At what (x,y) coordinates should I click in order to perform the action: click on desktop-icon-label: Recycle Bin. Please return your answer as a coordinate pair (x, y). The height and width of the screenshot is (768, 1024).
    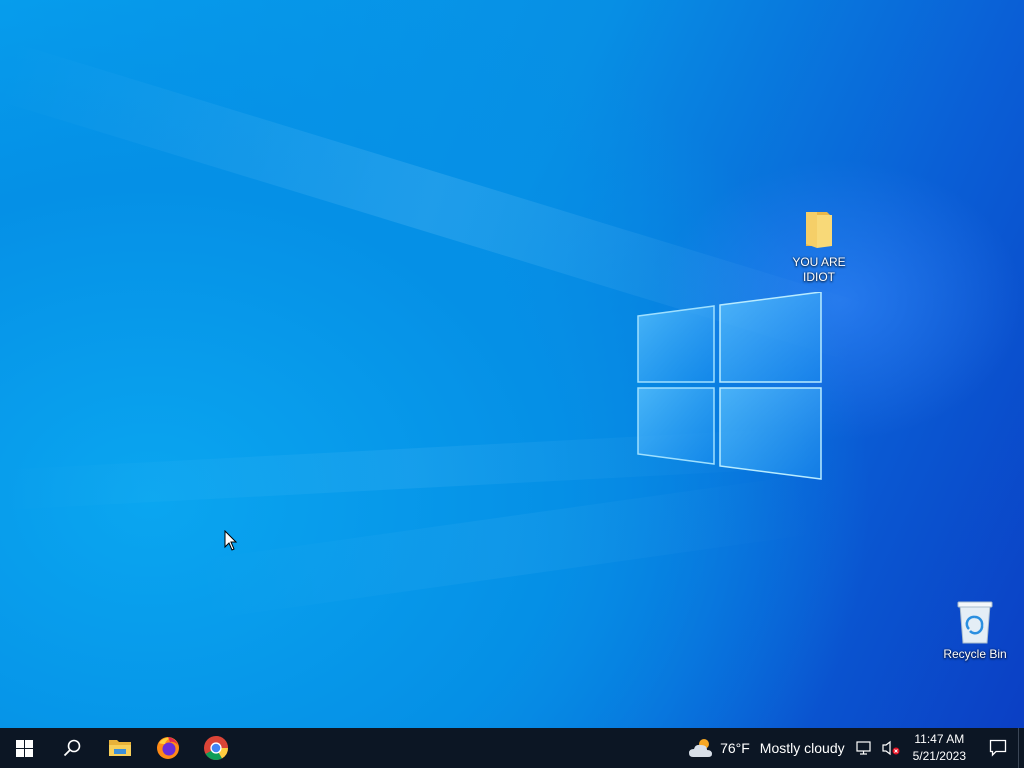
    Looking at the image, I should click on (975, 654).